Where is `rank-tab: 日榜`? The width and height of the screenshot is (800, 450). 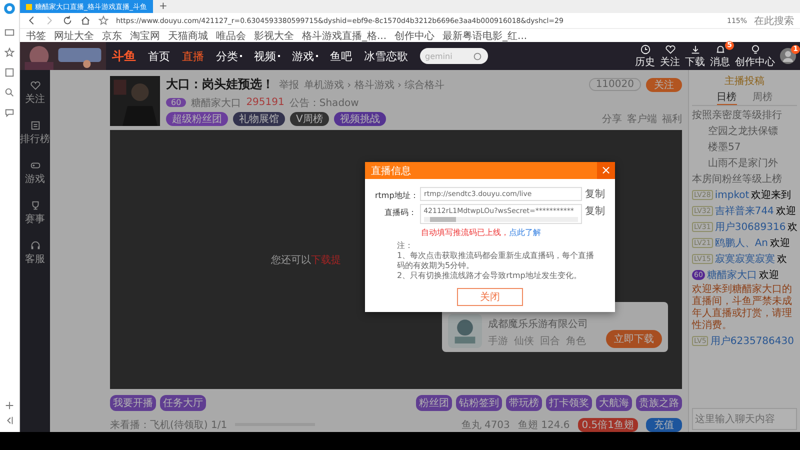 rank-tab: 日榜 is located at coordinates (726, 97).